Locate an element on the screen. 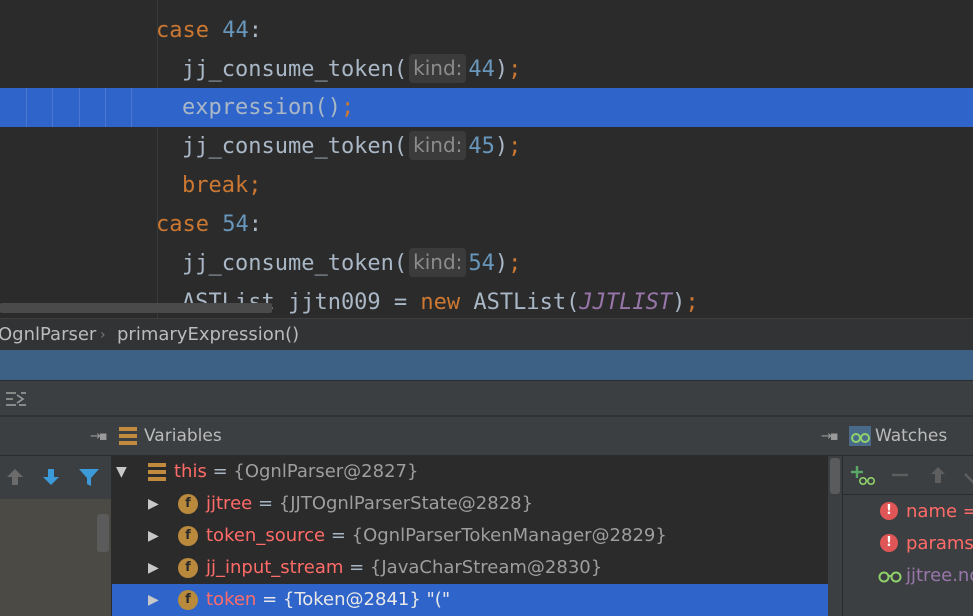 This screenshot has width=973, height=616. watch-name: name = is located at coordinates (939, 511).